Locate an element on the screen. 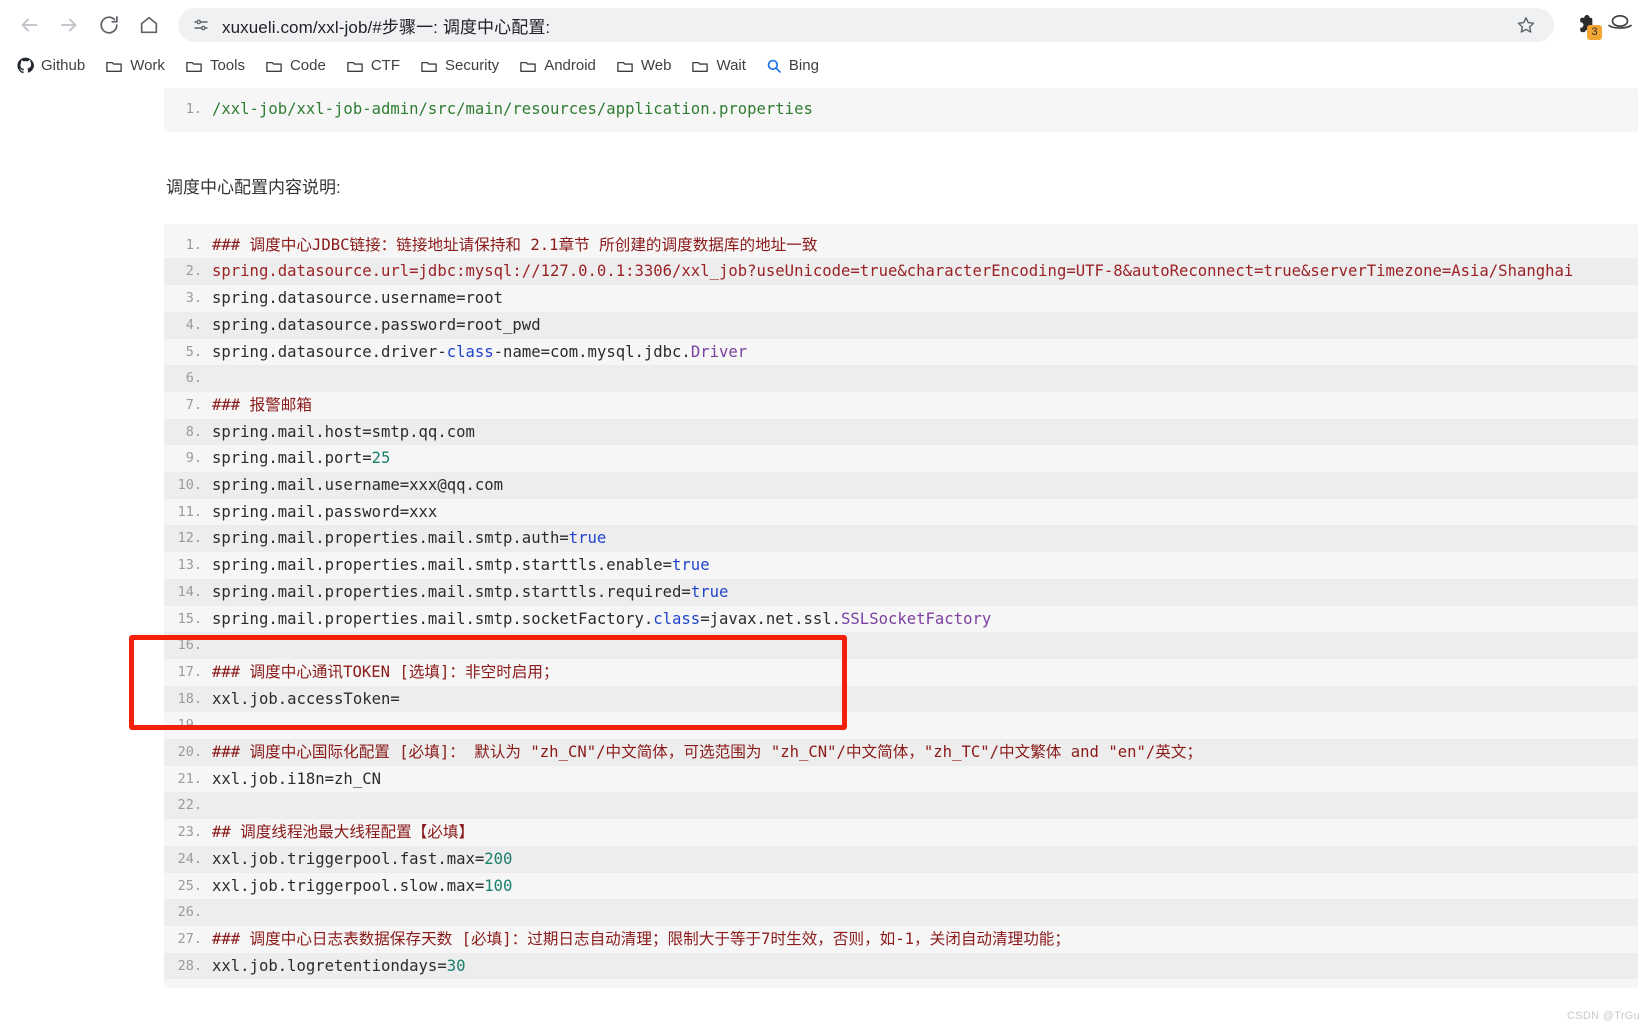 The width and height of the screenshot is (1650, 1030). bookmark-item-wait: Wait is located at coordinates (718, 66).